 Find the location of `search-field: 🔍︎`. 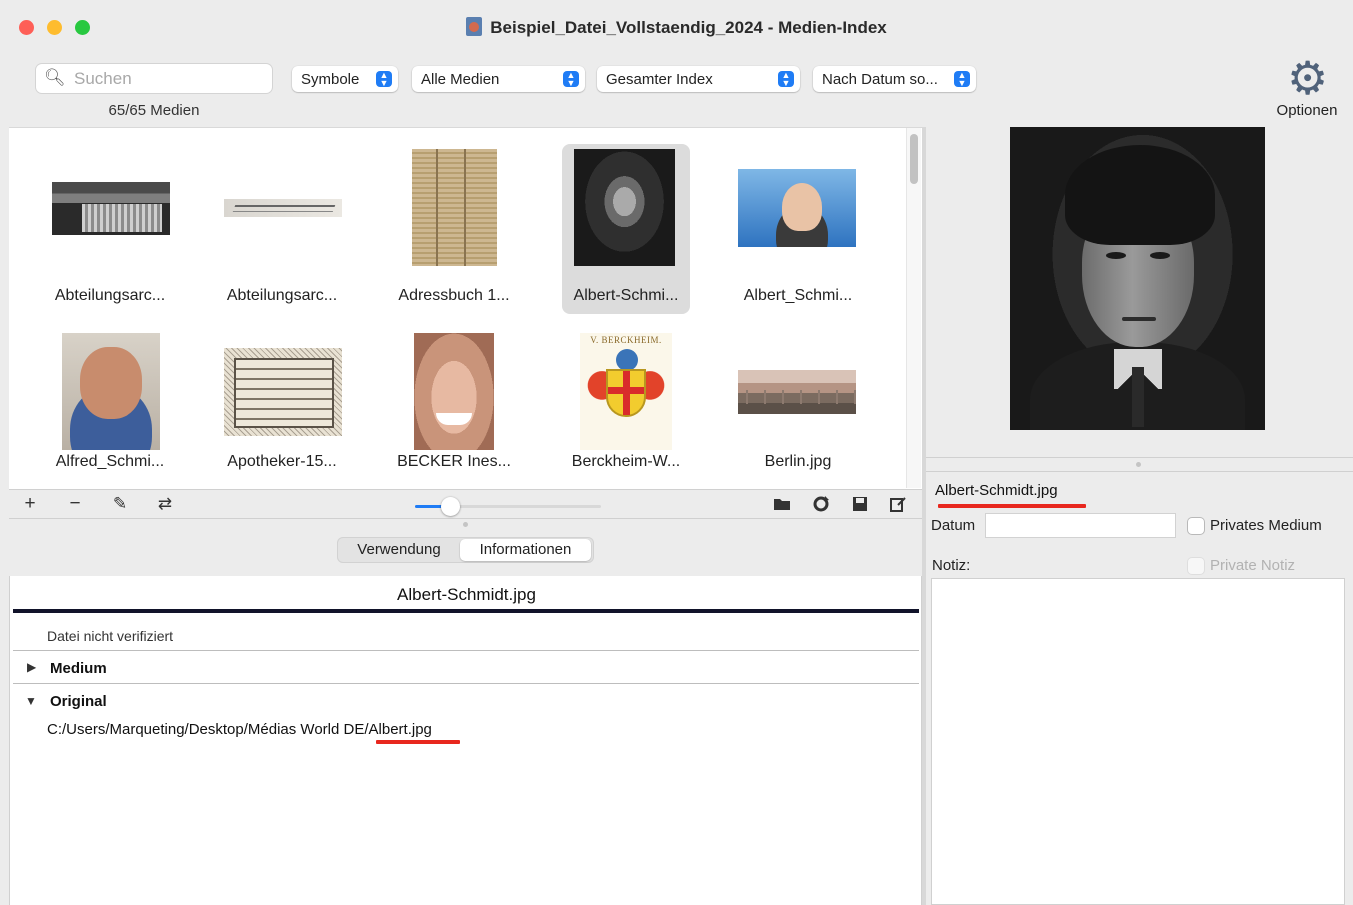

search-field: 🔍︎ is located at coordinates (154, 78).